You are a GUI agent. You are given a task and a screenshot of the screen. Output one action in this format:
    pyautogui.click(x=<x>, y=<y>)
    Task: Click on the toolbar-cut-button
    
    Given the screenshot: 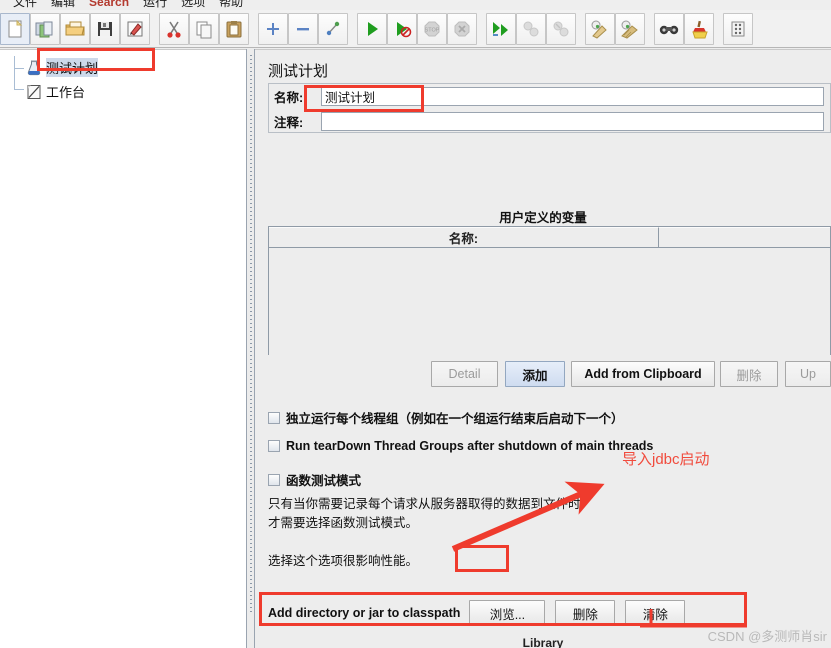 What is the action you would take?
    pyautogui.click(x=174, y=28)
    